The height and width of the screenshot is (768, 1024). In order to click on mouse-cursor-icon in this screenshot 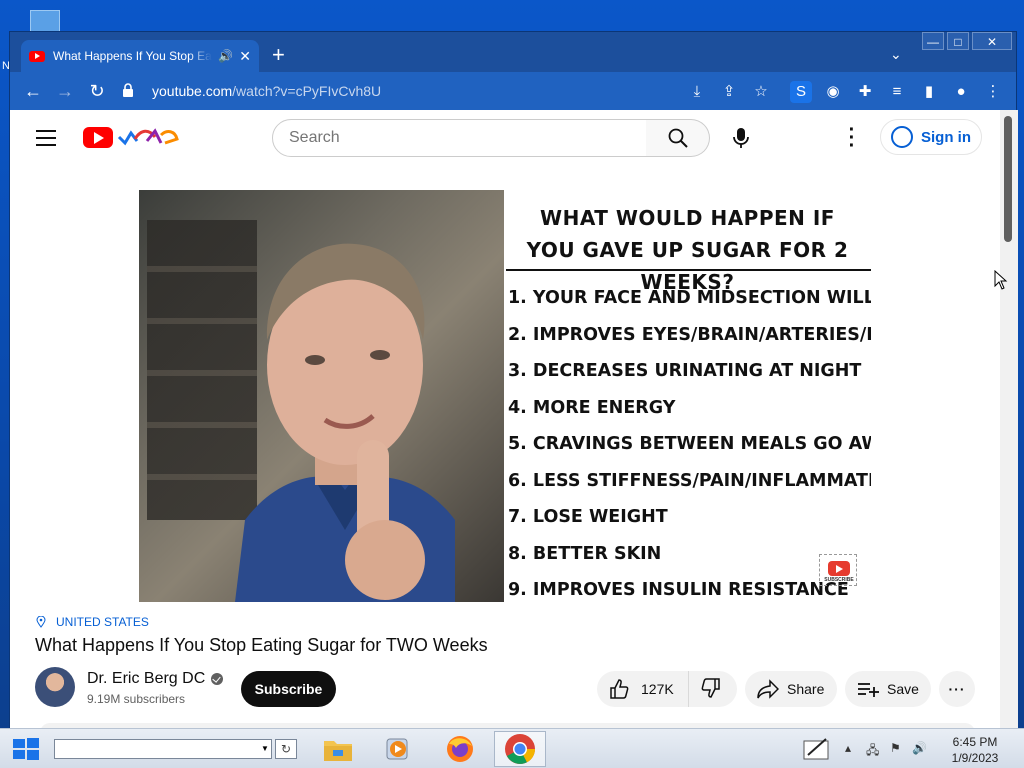, I will do `click(1001, 280)`.